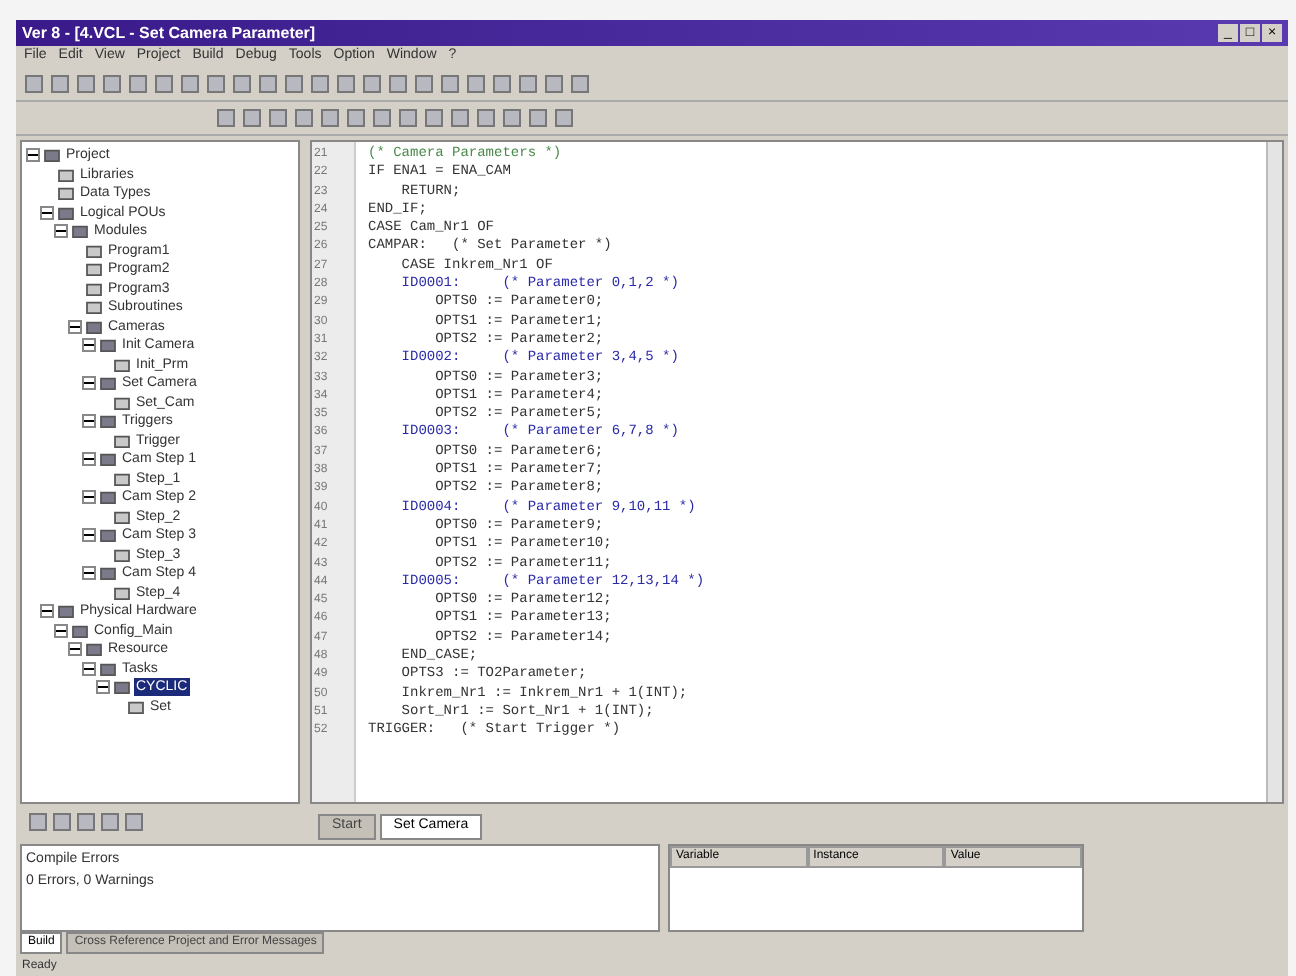 The width and height of the screenshot is (1296, 976). What do you see at coordinates (169, 33) in the screenshot?
I see `window-title: Ver 8 - [4.VCL - Set Camera Parameter]` at bounding box center [169, 33].